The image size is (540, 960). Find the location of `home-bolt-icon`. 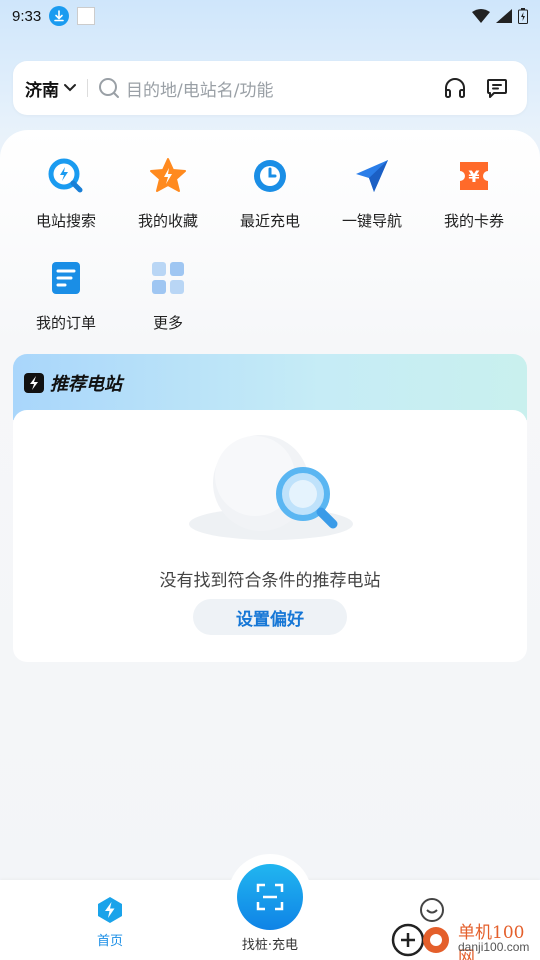

home-bolt-icon is located at coordinates (110, 910).